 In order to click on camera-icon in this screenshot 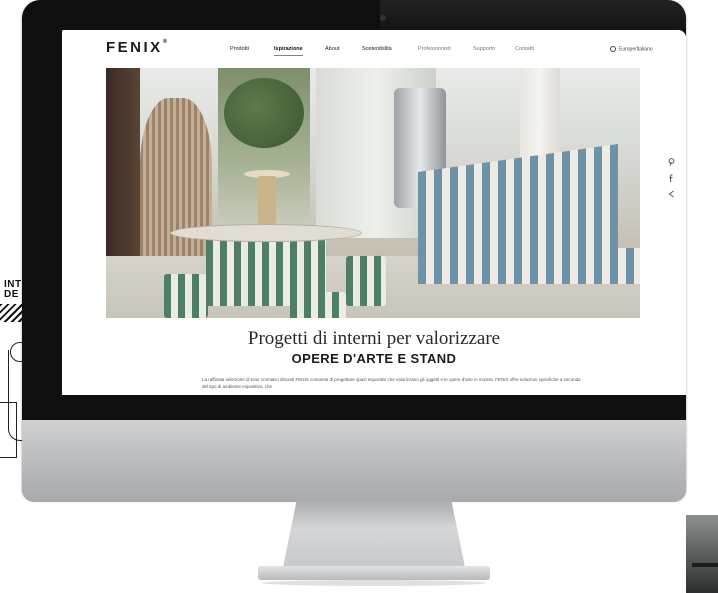, I will do `click(383, 18)`.